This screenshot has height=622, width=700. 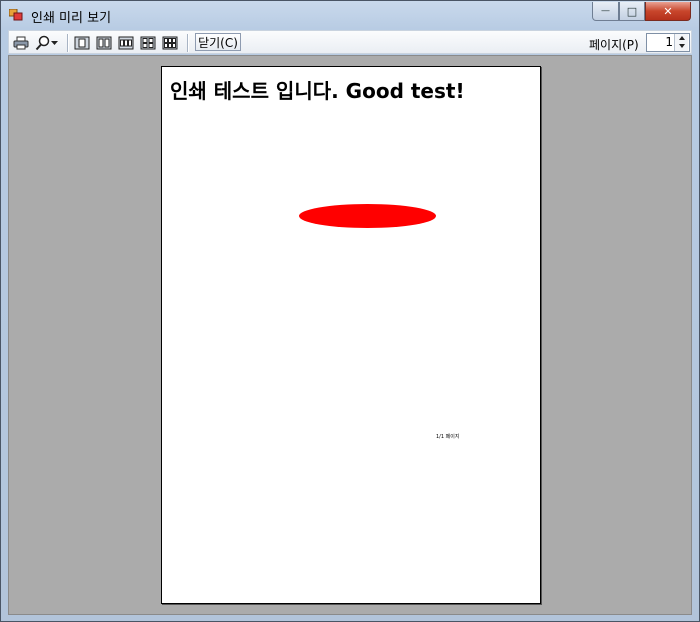 I want to click on printer-icon, so click(x=21, y=43).